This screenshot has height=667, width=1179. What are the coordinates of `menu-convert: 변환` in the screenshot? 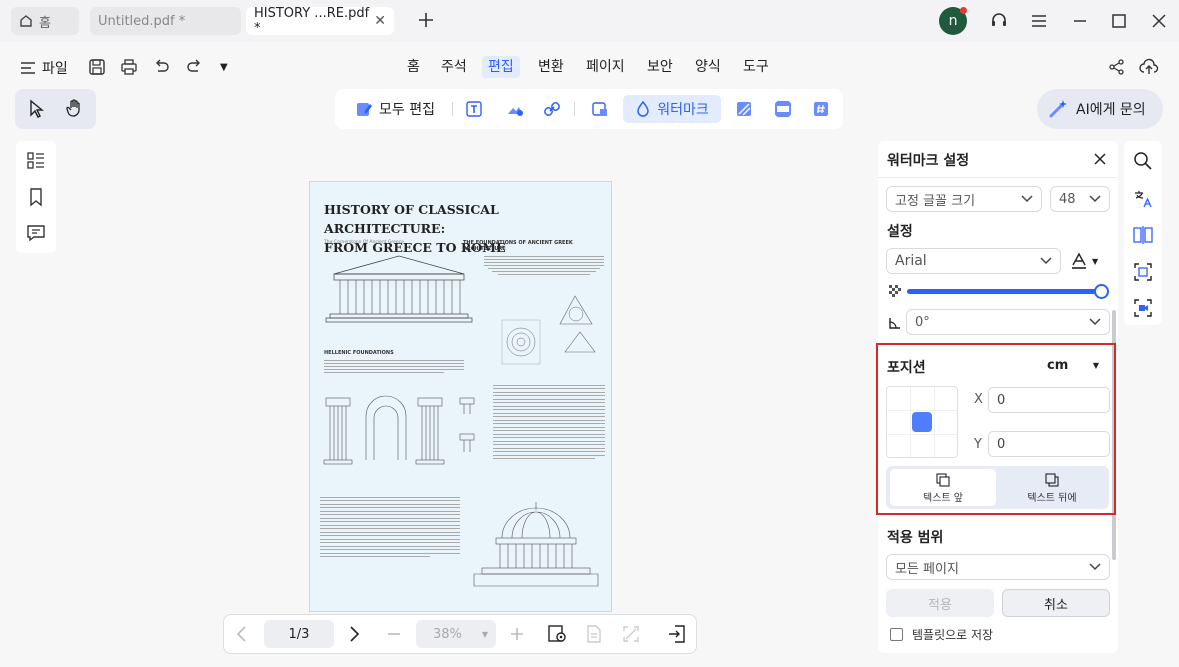 It's located at (551, 67).